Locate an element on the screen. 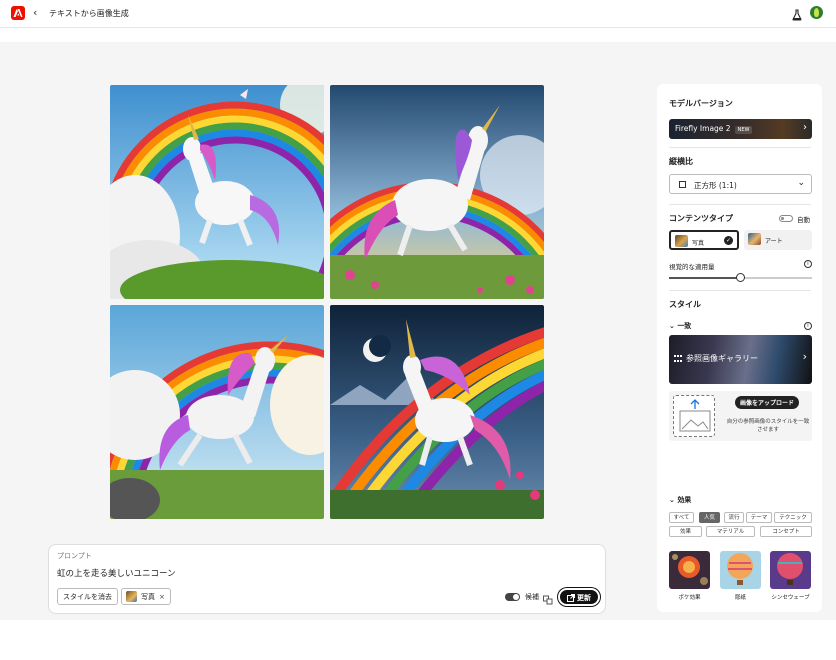  effect-bokeh-label: ボケ効果 is located at coordinates (689, 598).